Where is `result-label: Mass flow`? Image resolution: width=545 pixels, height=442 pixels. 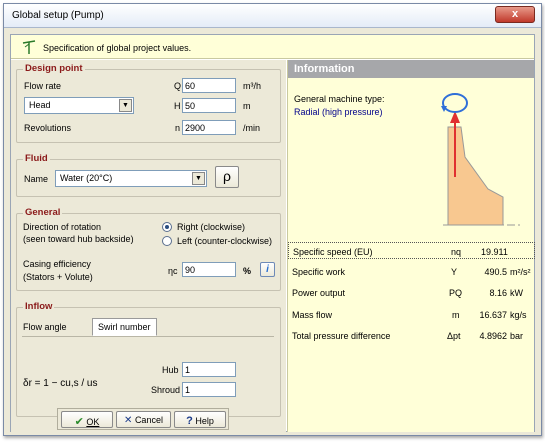
result-label: Mass flow is located at coordinates (312, 315).